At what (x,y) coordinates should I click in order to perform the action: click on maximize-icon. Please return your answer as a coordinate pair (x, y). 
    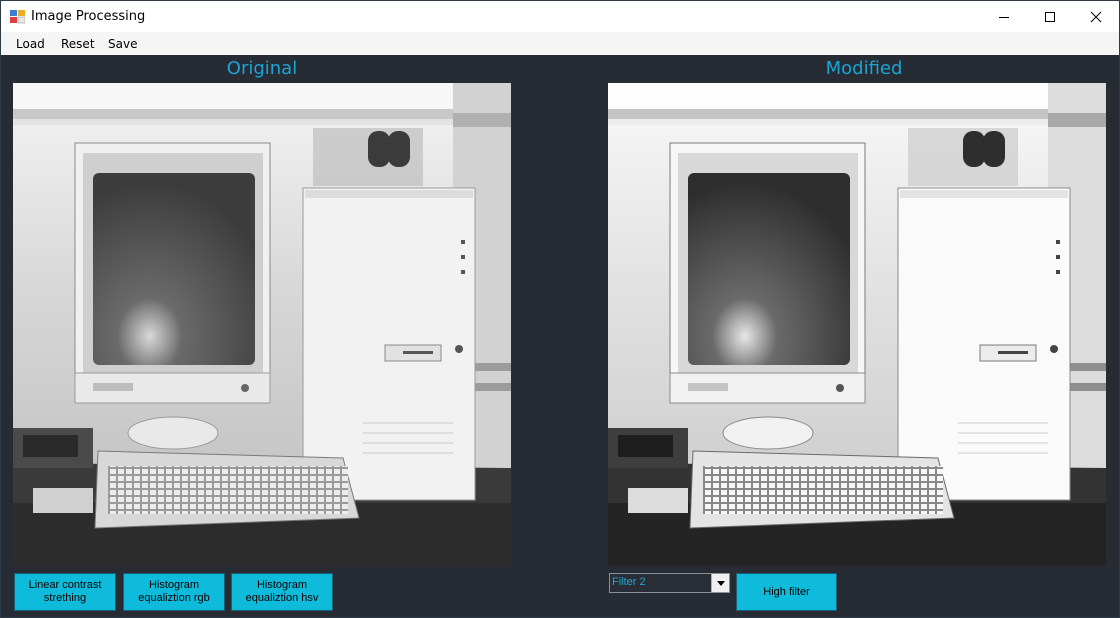
    Looking at the image, I should click on (1050, 16).